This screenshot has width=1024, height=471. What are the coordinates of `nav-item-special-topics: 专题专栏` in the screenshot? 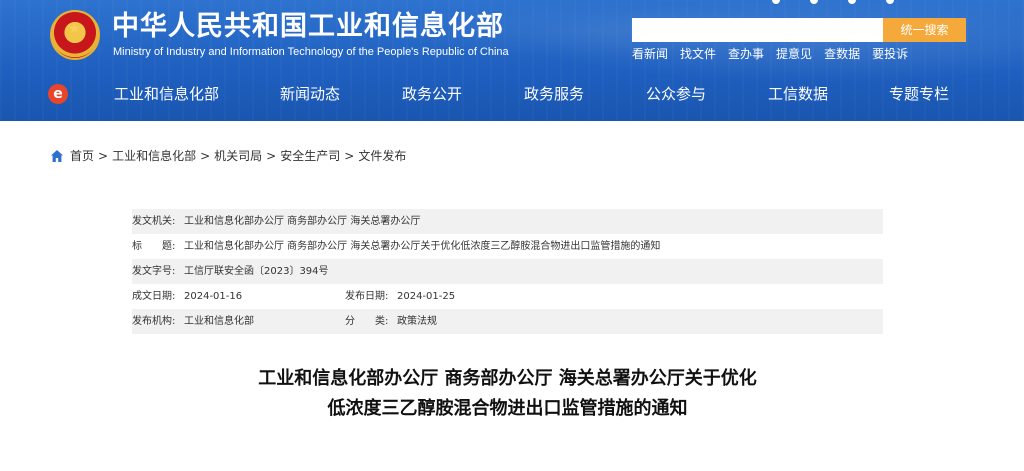 It's located at (919, 94).